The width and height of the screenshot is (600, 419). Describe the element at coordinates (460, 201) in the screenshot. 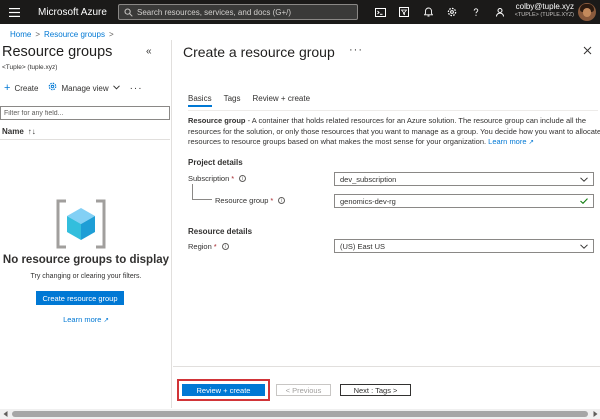

I see `resource-group-input` at that location.